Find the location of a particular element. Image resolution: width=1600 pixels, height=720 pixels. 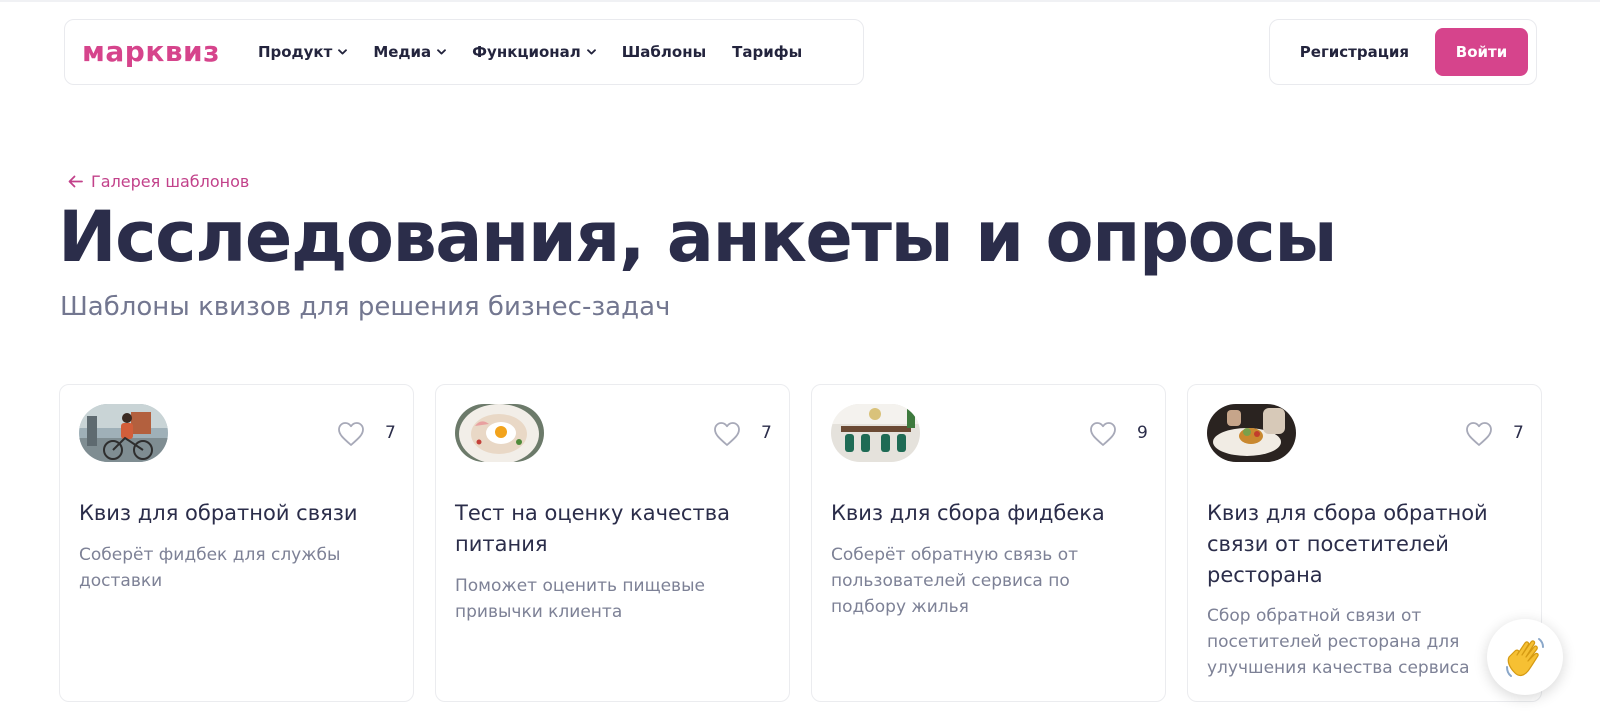

card-description: Соберёт фидбек для службы доставки is located at coordinates (210, 568).